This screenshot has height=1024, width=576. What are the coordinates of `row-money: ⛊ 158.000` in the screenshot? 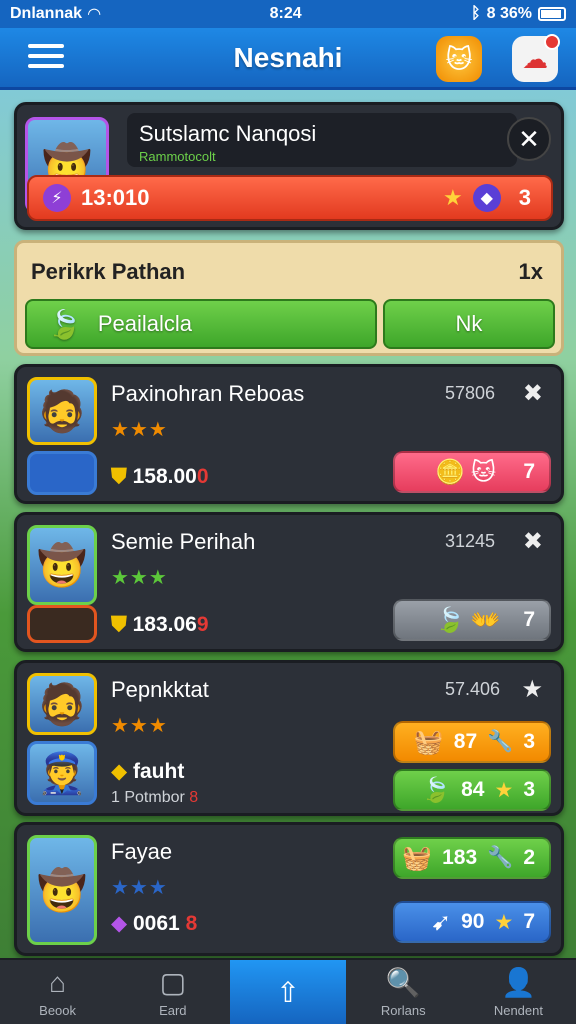 It's located at (160, 477).